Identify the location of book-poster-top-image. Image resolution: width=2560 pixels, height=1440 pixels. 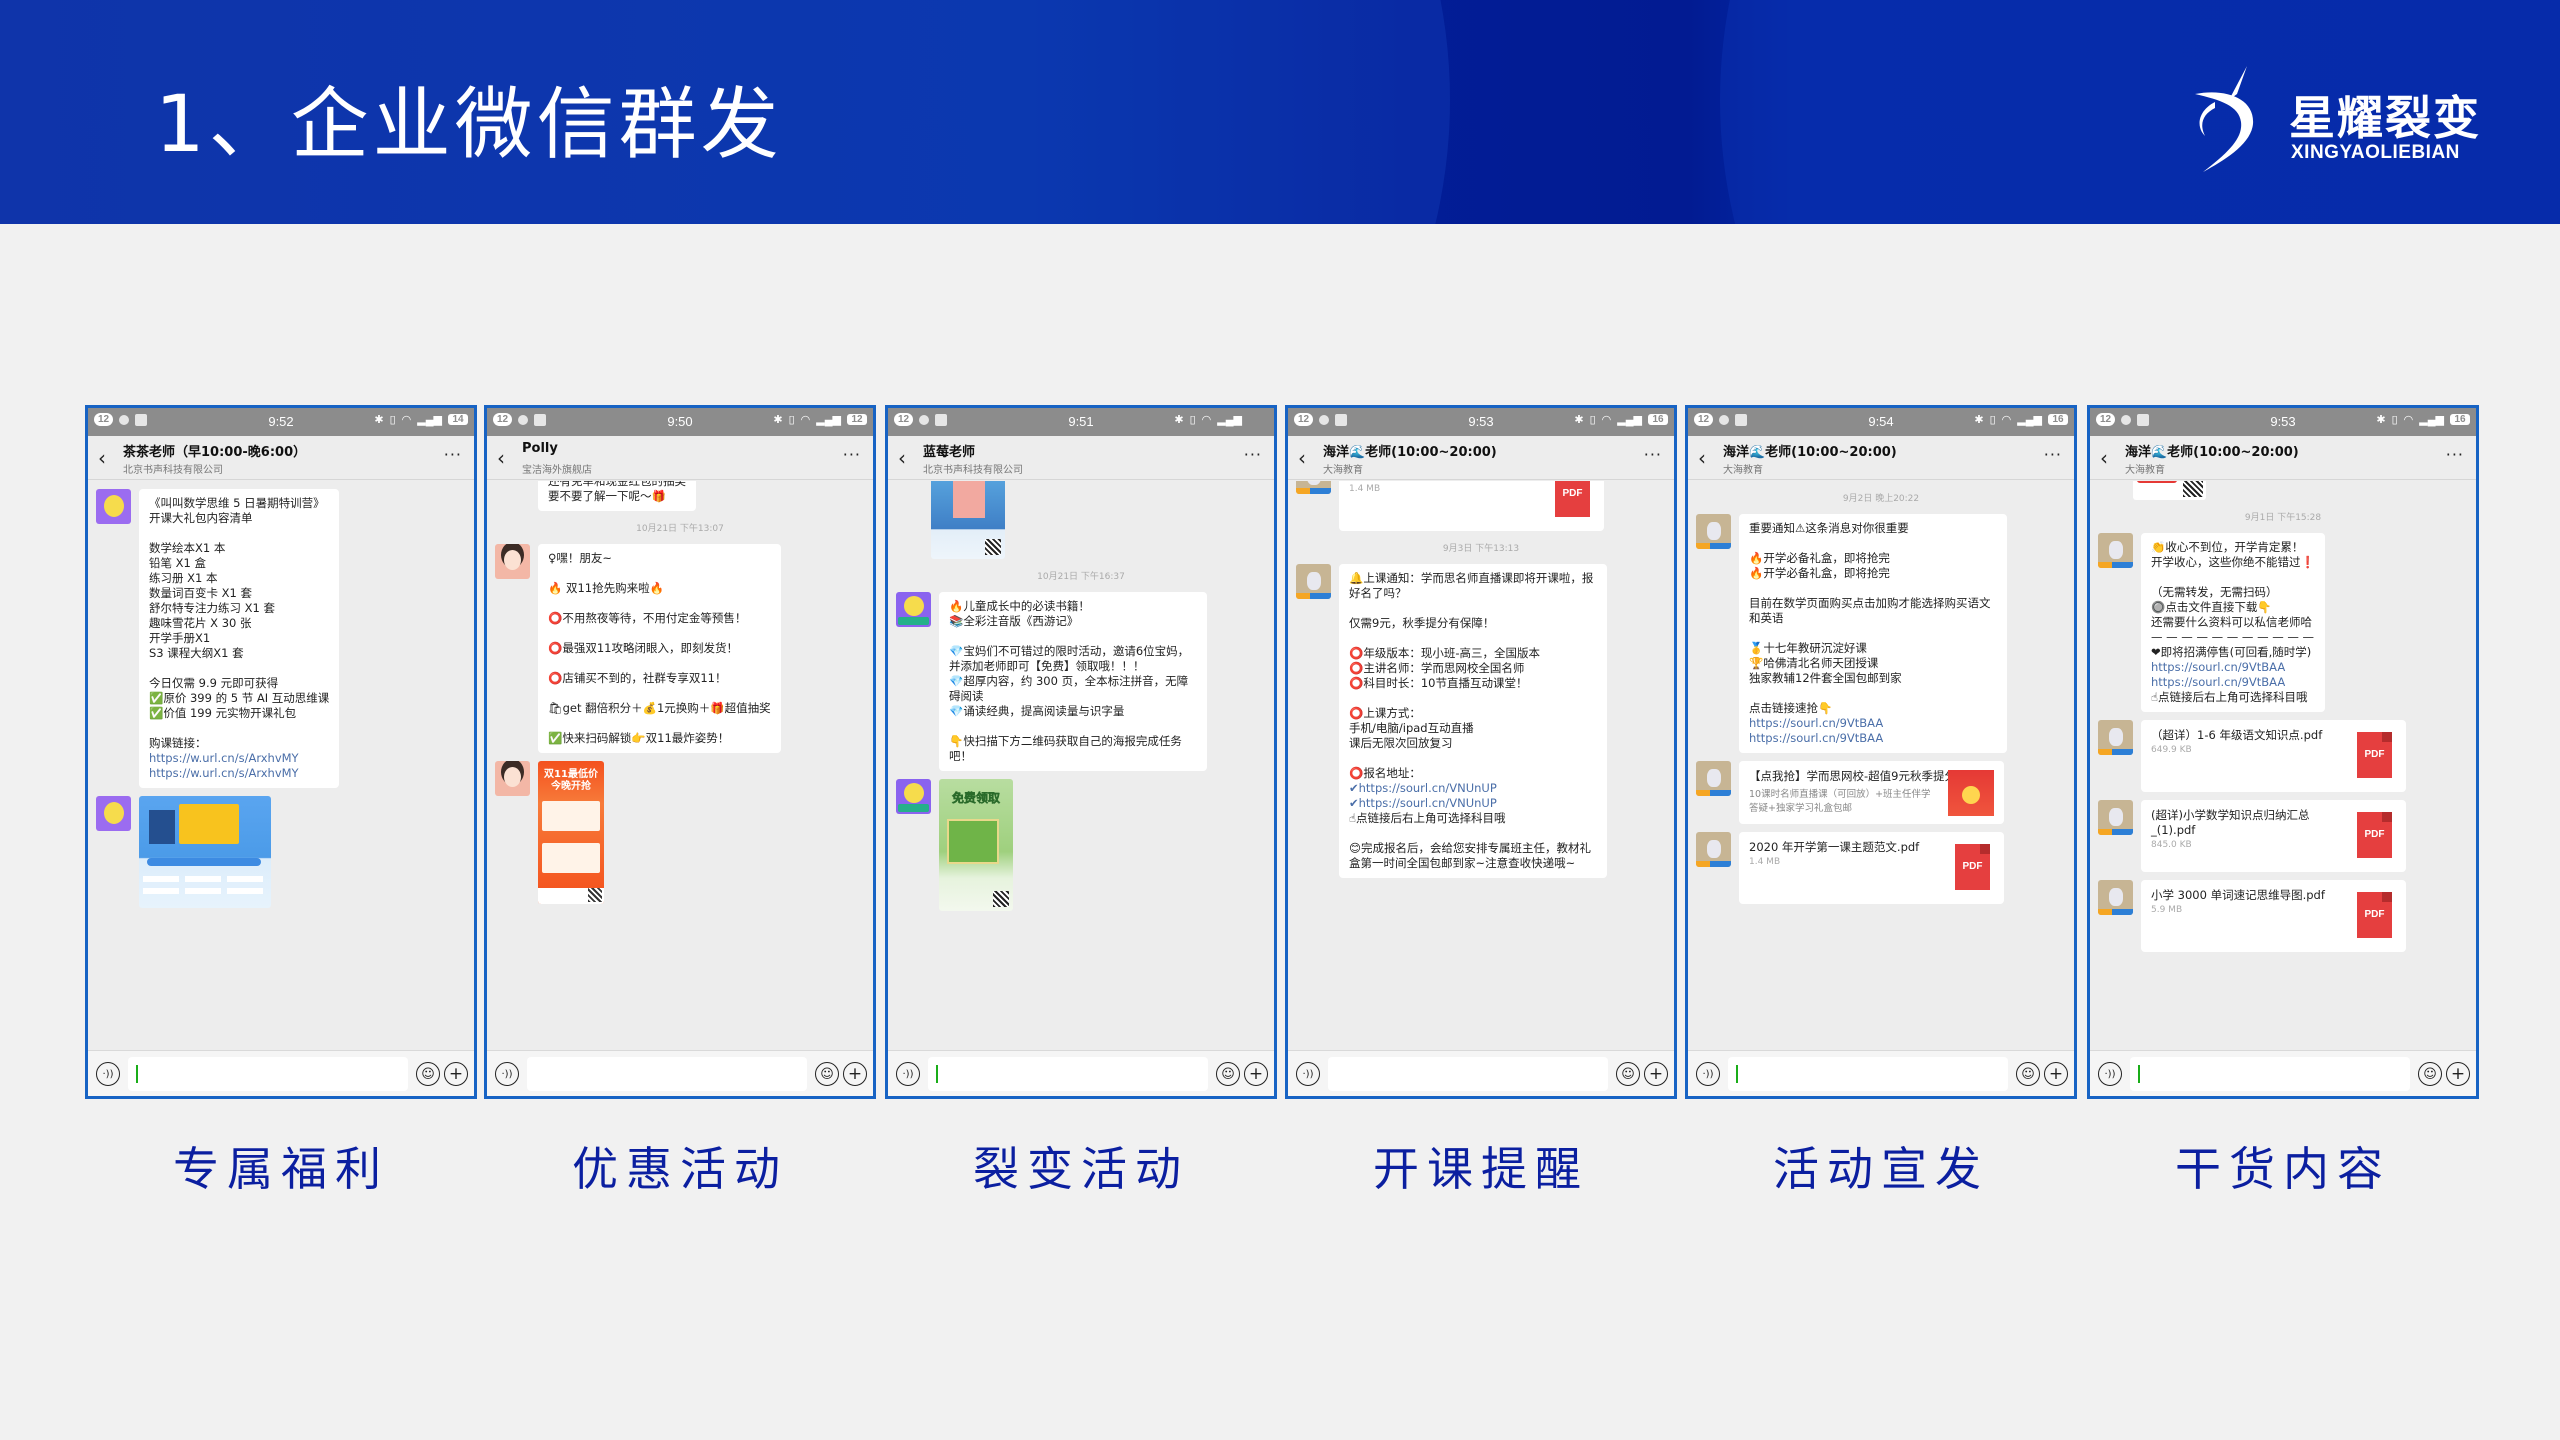
(968, 520).